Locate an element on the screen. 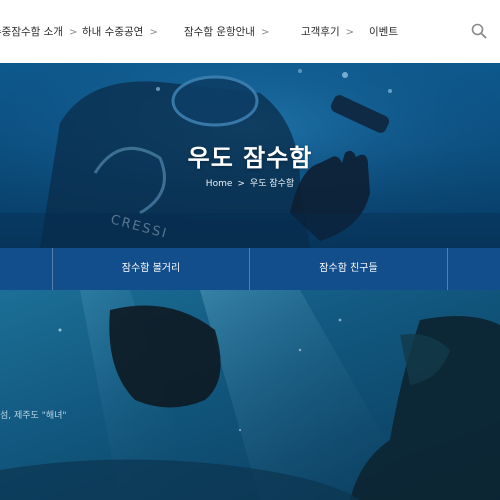  page-title: 우도 잠수함 is located at coordinates (250, 158).